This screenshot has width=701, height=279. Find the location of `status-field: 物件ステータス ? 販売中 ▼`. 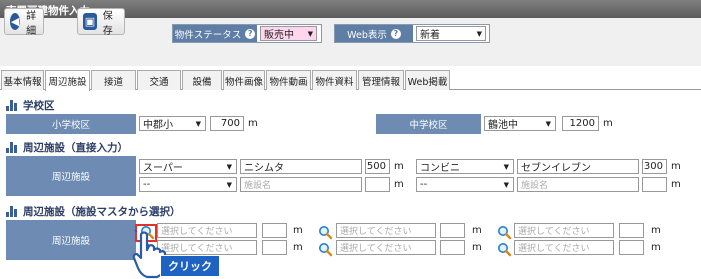

status-field: 物件ステータス ? 販売中 ▼ is located at coordinates (247, 33).